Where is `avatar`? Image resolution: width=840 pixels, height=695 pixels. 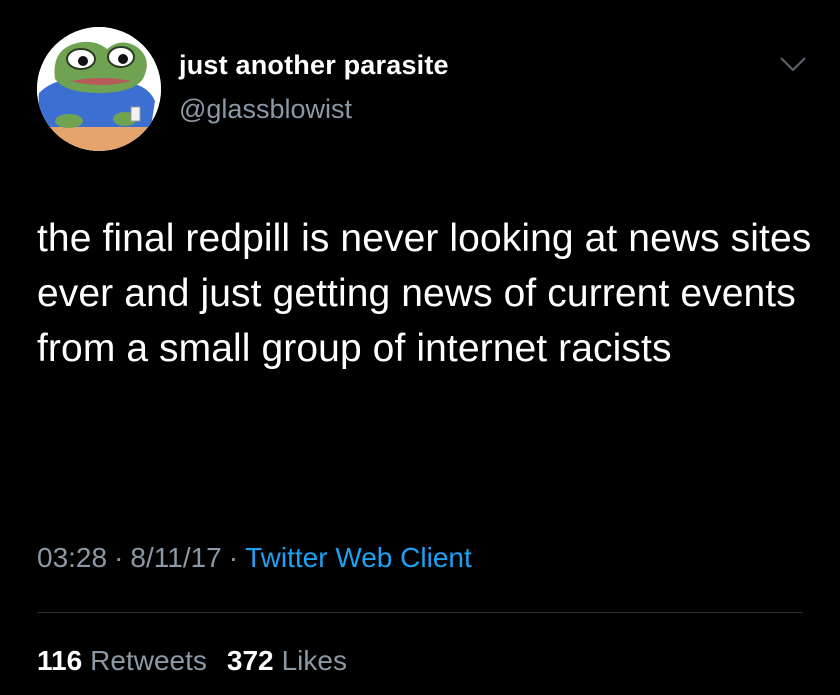 avatar is located at coordinates (99, 89).